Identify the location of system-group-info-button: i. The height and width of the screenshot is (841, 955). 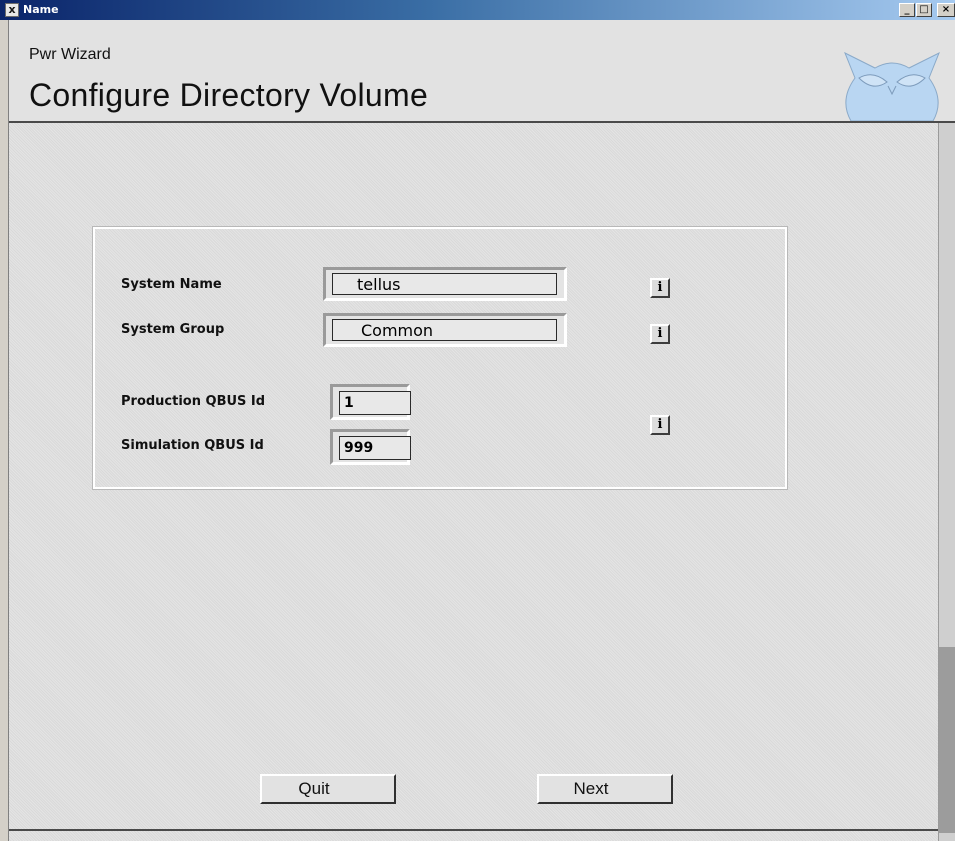
(660, 334).